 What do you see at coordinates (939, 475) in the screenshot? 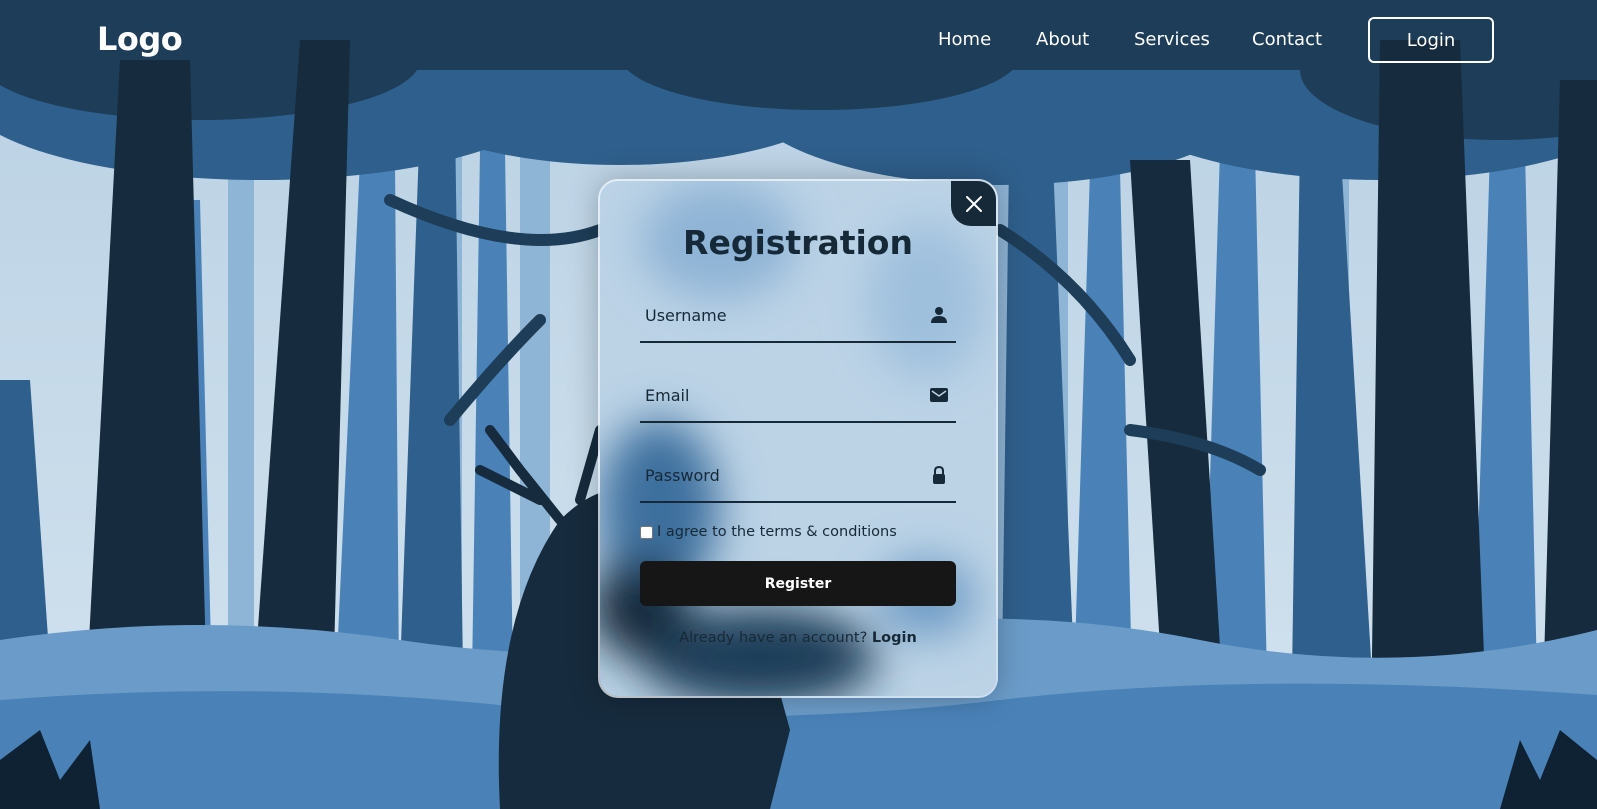
I see `lock-icon` at bounding box center [939, 475].